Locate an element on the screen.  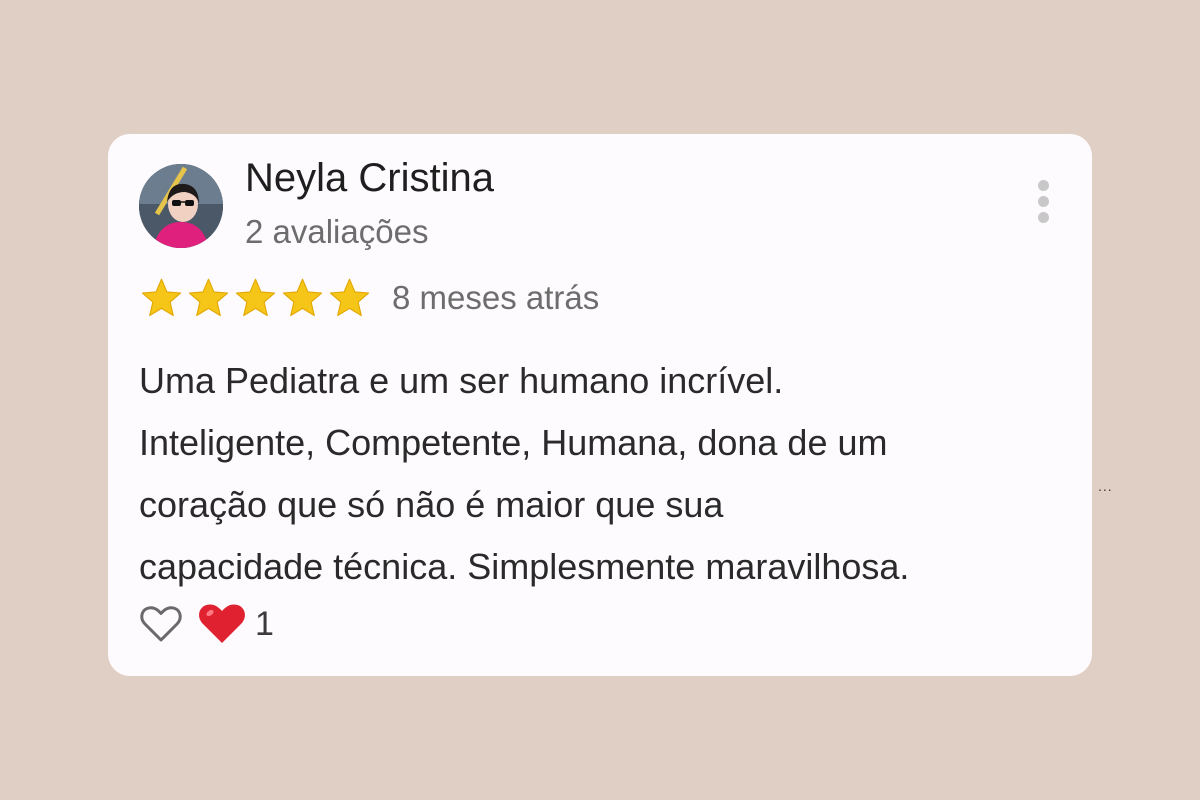
more-options-button is located at coordinates (1044, 201).